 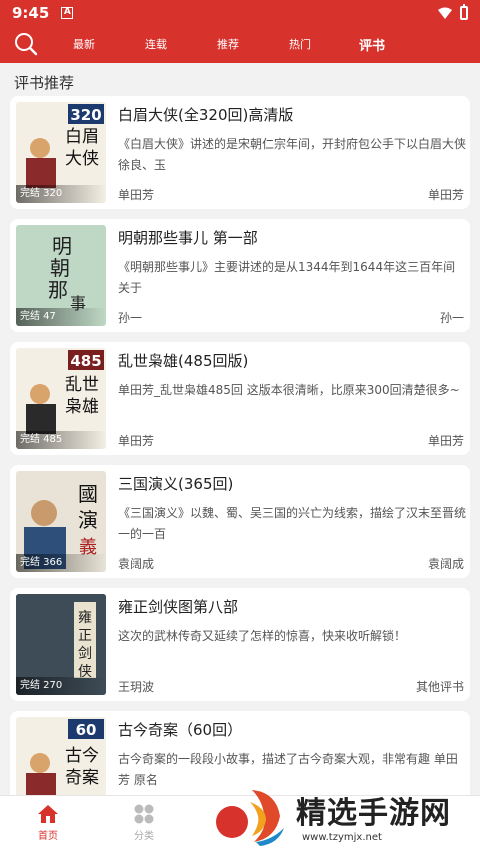 I want to click on search-button, so click(x=26, y=44).